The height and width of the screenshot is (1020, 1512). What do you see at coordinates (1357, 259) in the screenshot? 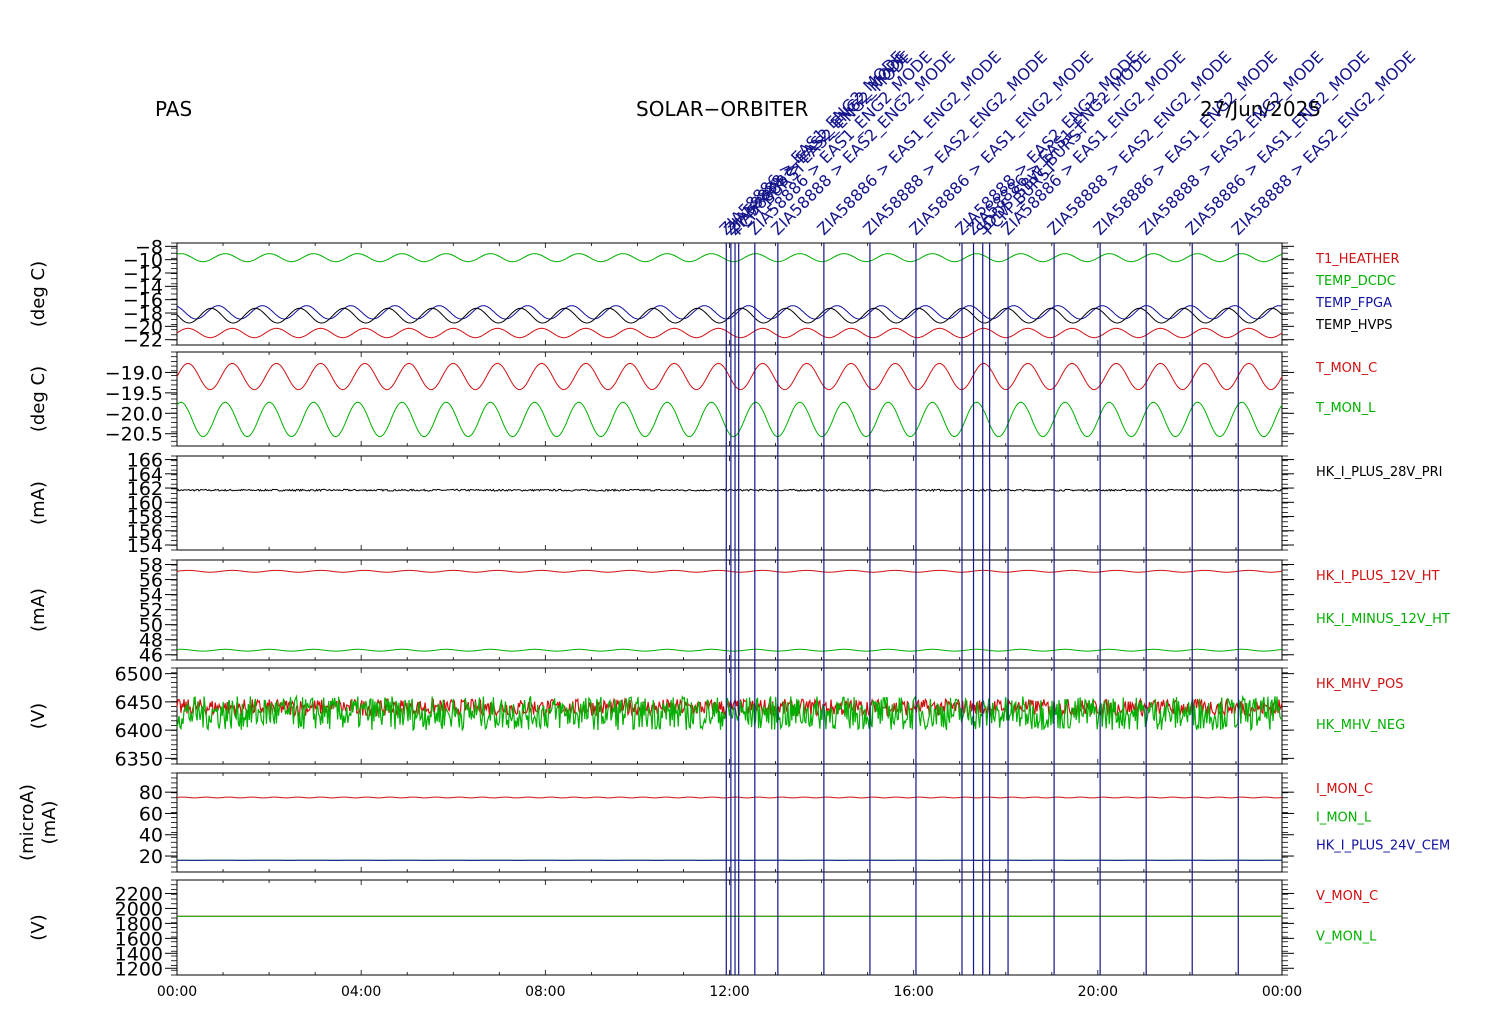
I see `legend-label: T1_HEATHER` at bounding box center [1357, 259].